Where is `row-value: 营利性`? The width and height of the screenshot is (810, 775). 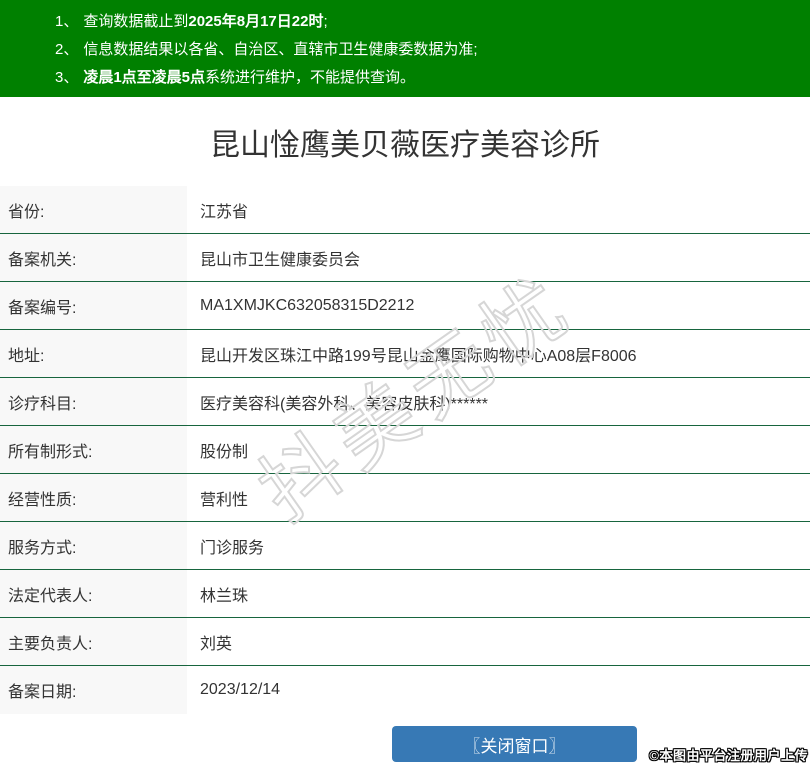
row-value: 营利性 is located at coordinates (498, 497).